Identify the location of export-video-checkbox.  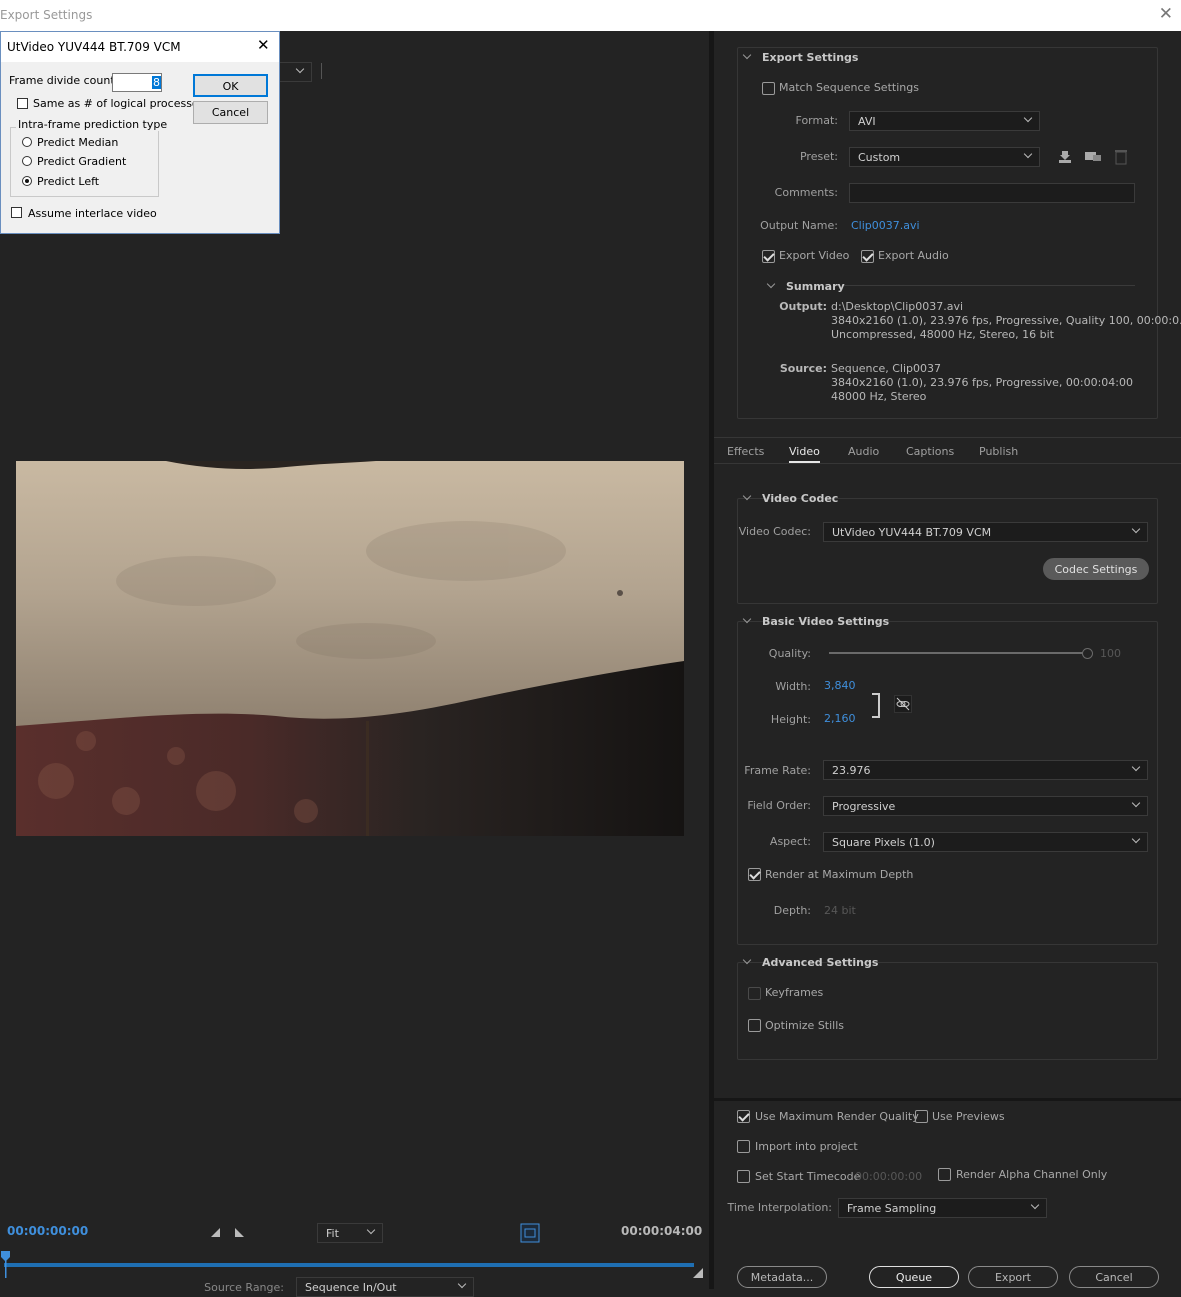
(768, 256).